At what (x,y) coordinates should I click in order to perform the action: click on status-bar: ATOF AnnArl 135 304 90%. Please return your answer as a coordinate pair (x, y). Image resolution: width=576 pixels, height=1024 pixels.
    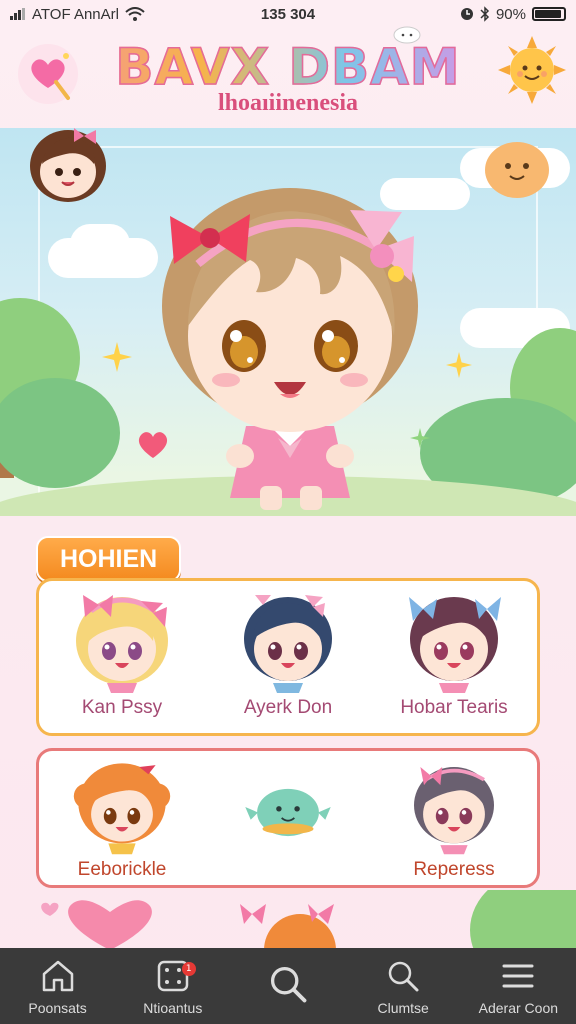
    Looking at the image, I should click on (288, 14).